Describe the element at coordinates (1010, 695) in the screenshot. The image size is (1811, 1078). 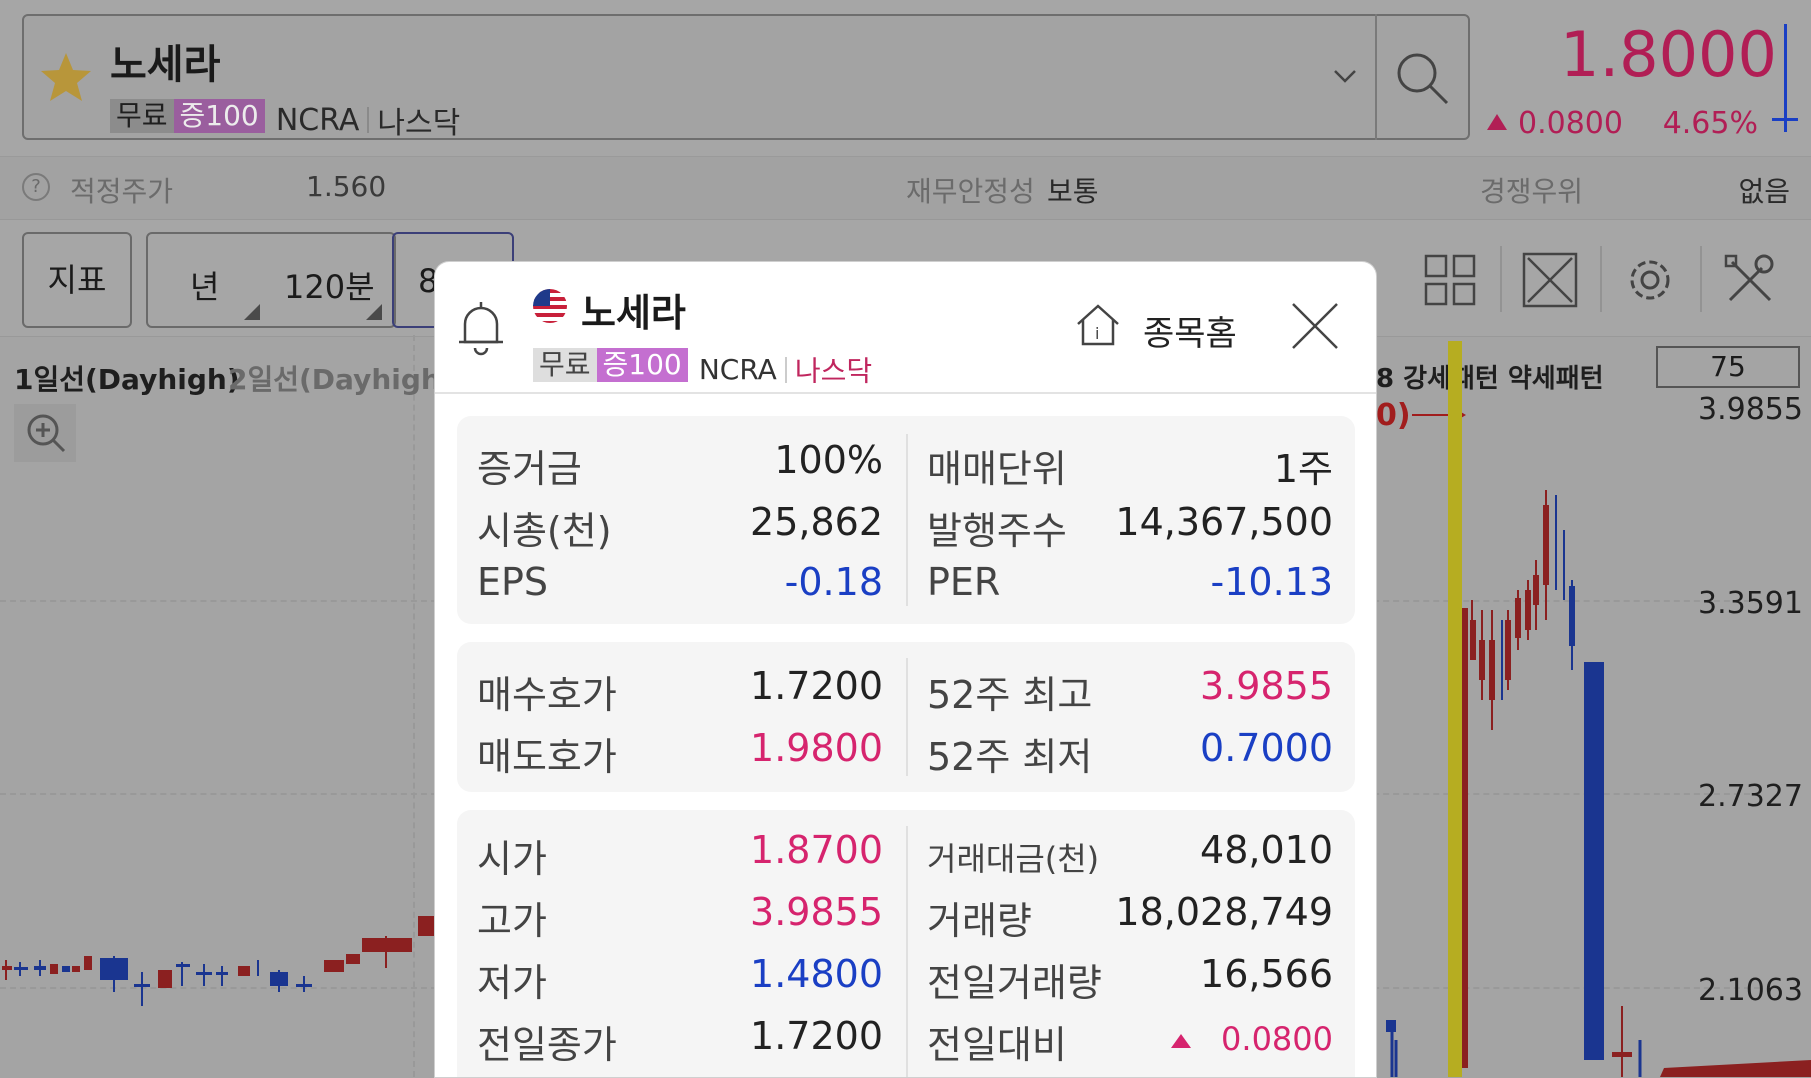
I see `high52-label: 52주 최고` at that location.